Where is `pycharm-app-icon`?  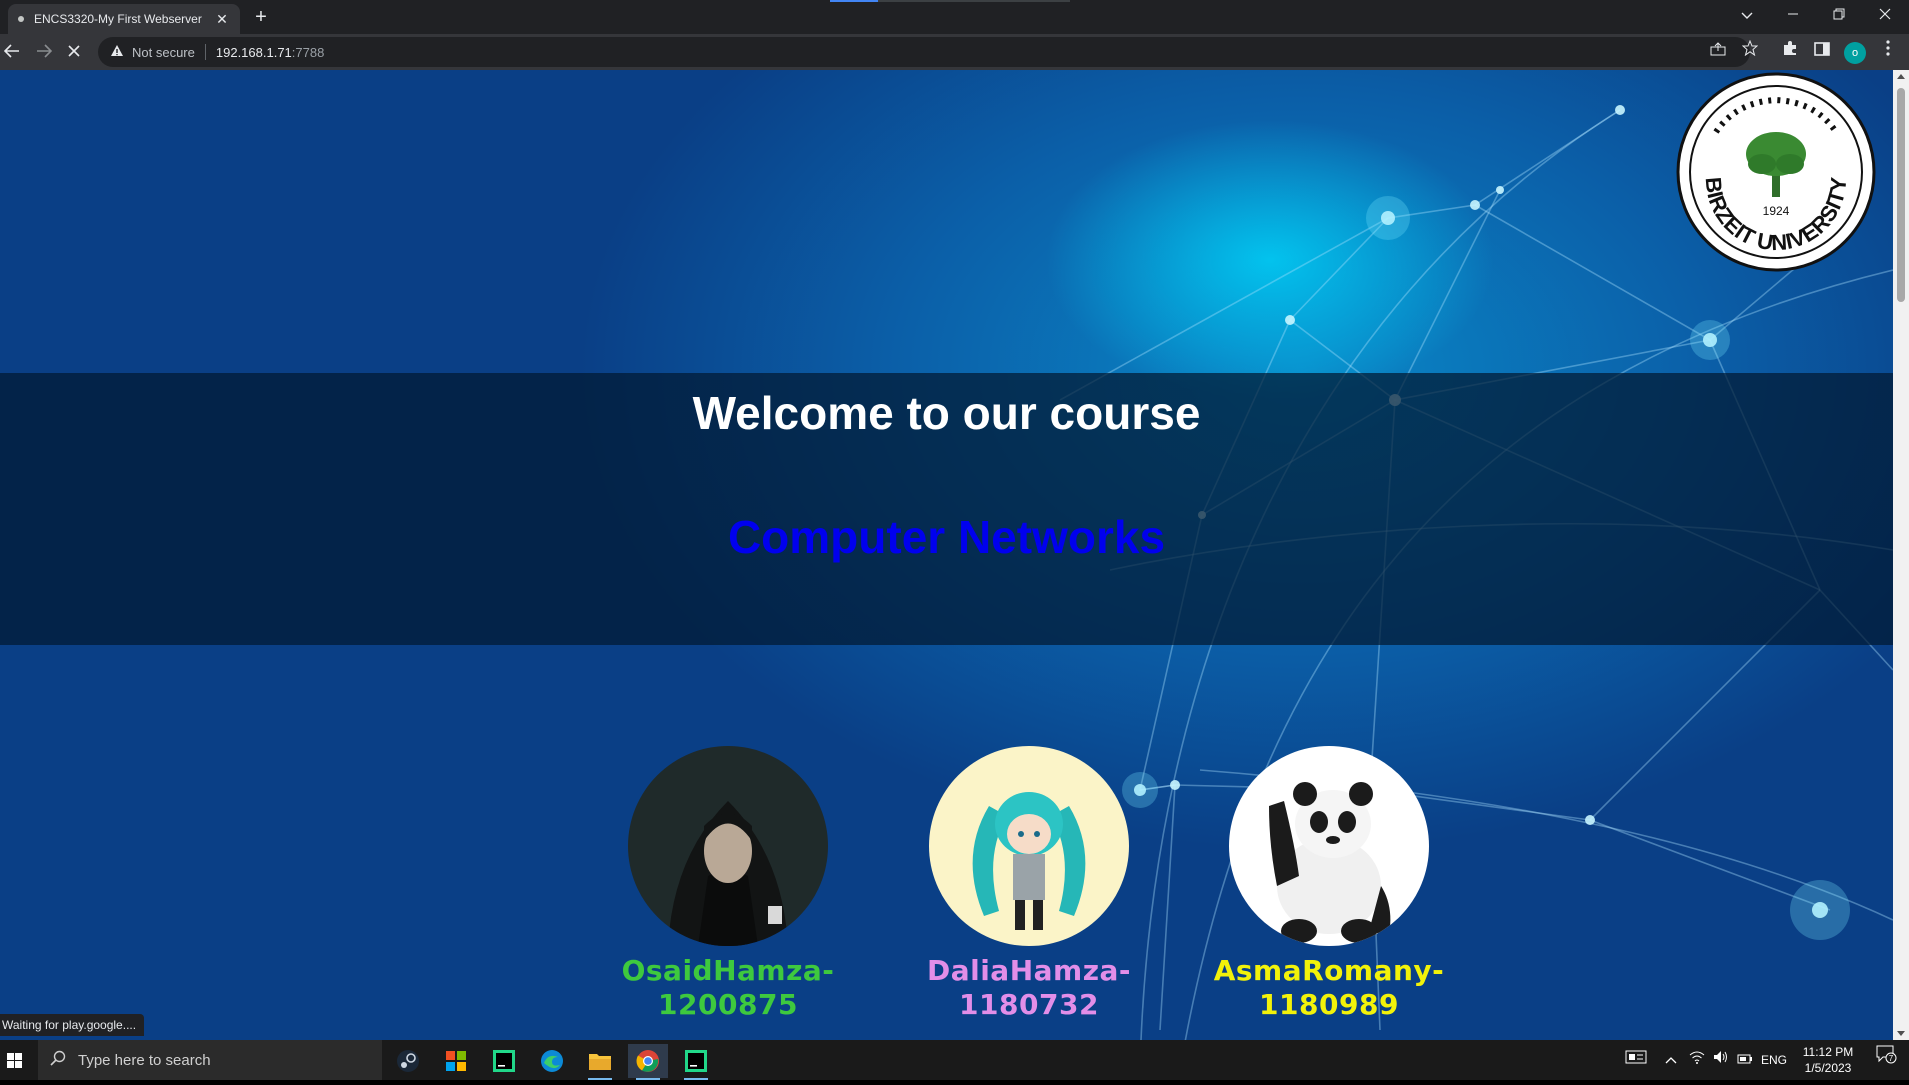
pycharm-app-icon is located at coordinates (696, 1062).